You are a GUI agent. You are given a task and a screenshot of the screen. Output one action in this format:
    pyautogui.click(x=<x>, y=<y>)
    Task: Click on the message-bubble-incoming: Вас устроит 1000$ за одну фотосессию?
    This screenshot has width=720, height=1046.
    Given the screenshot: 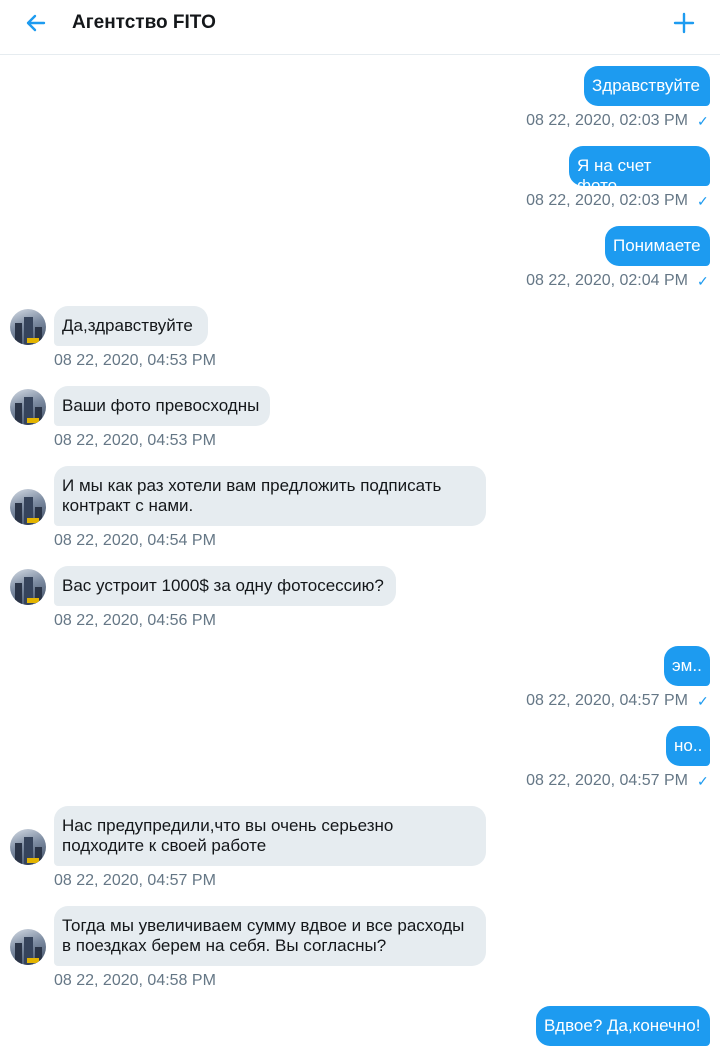 What is the action you would take?
    pyautogui.click(x=225, y=586)
    